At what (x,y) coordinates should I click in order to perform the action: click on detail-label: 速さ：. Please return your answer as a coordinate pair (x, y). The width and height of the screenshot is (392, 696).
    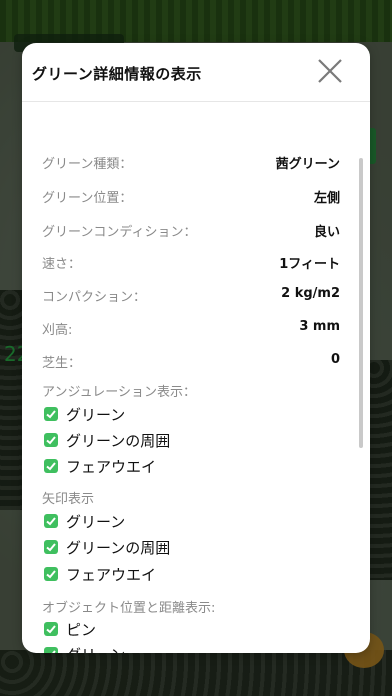
    Looking at the image, I should click on (62, 264).